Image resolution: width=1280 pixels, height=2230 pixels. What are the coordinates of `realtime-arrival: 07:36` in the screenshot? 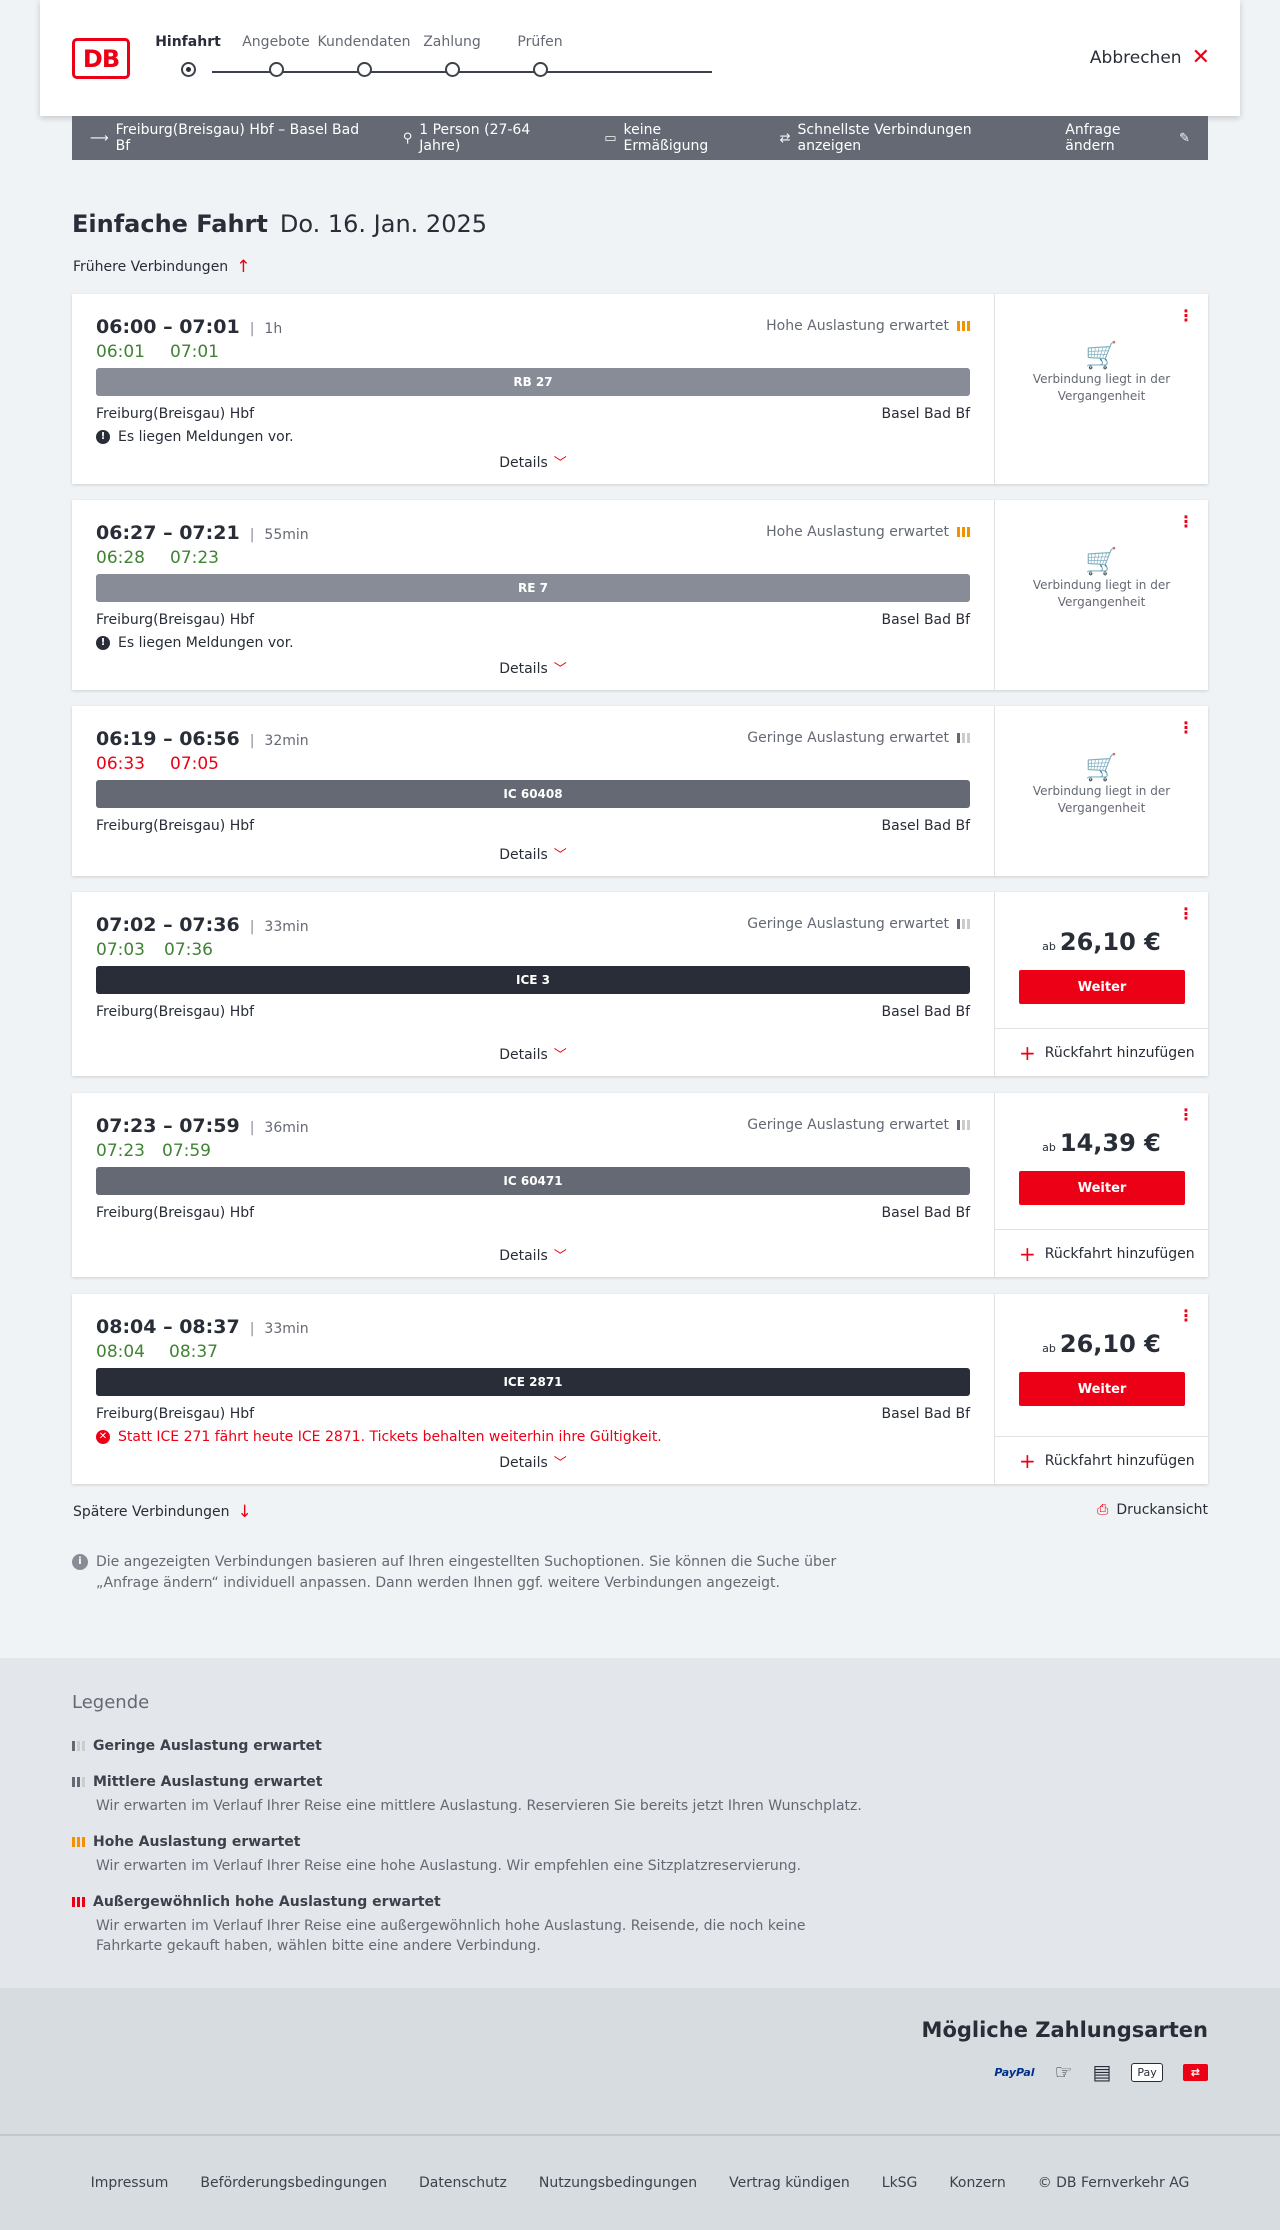 It's located at (188, 950).